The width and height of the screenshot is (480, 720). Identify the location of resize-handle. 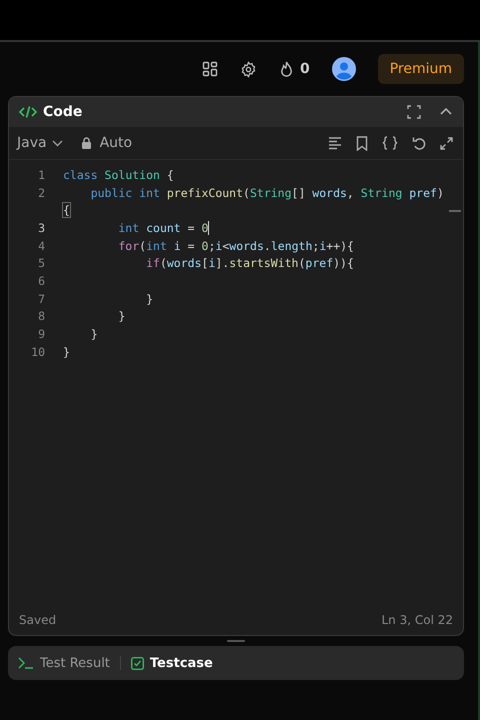
(236, 641).